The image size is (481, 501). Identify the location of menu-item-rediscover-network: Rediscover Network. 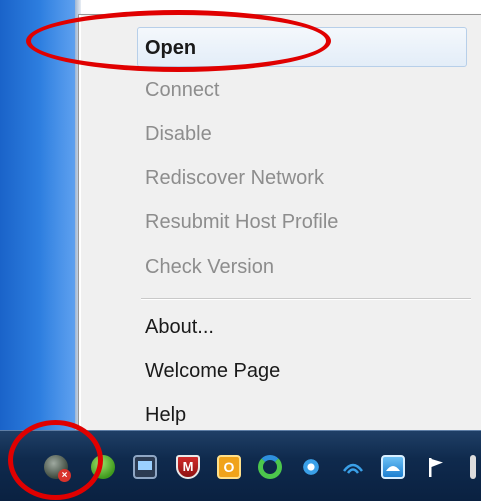
(234, 178).